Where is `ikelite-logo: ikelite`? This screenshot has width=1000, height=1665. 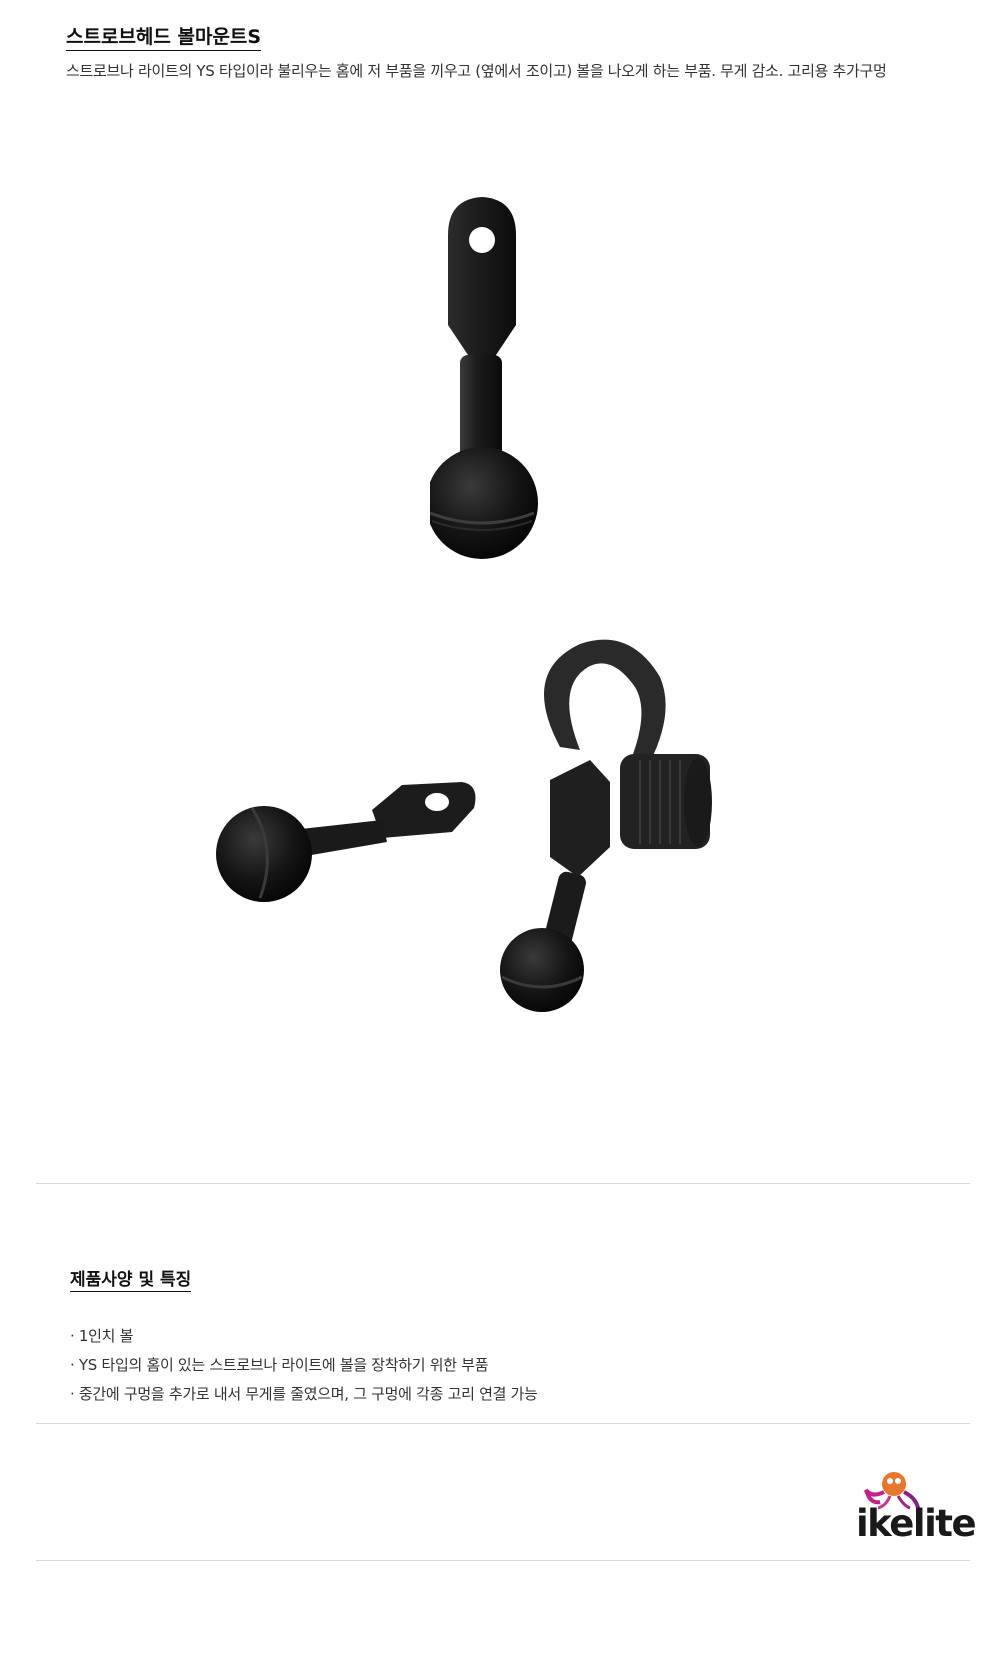 ikelite-logo: ikelite is located at coordinates (916, 1508).